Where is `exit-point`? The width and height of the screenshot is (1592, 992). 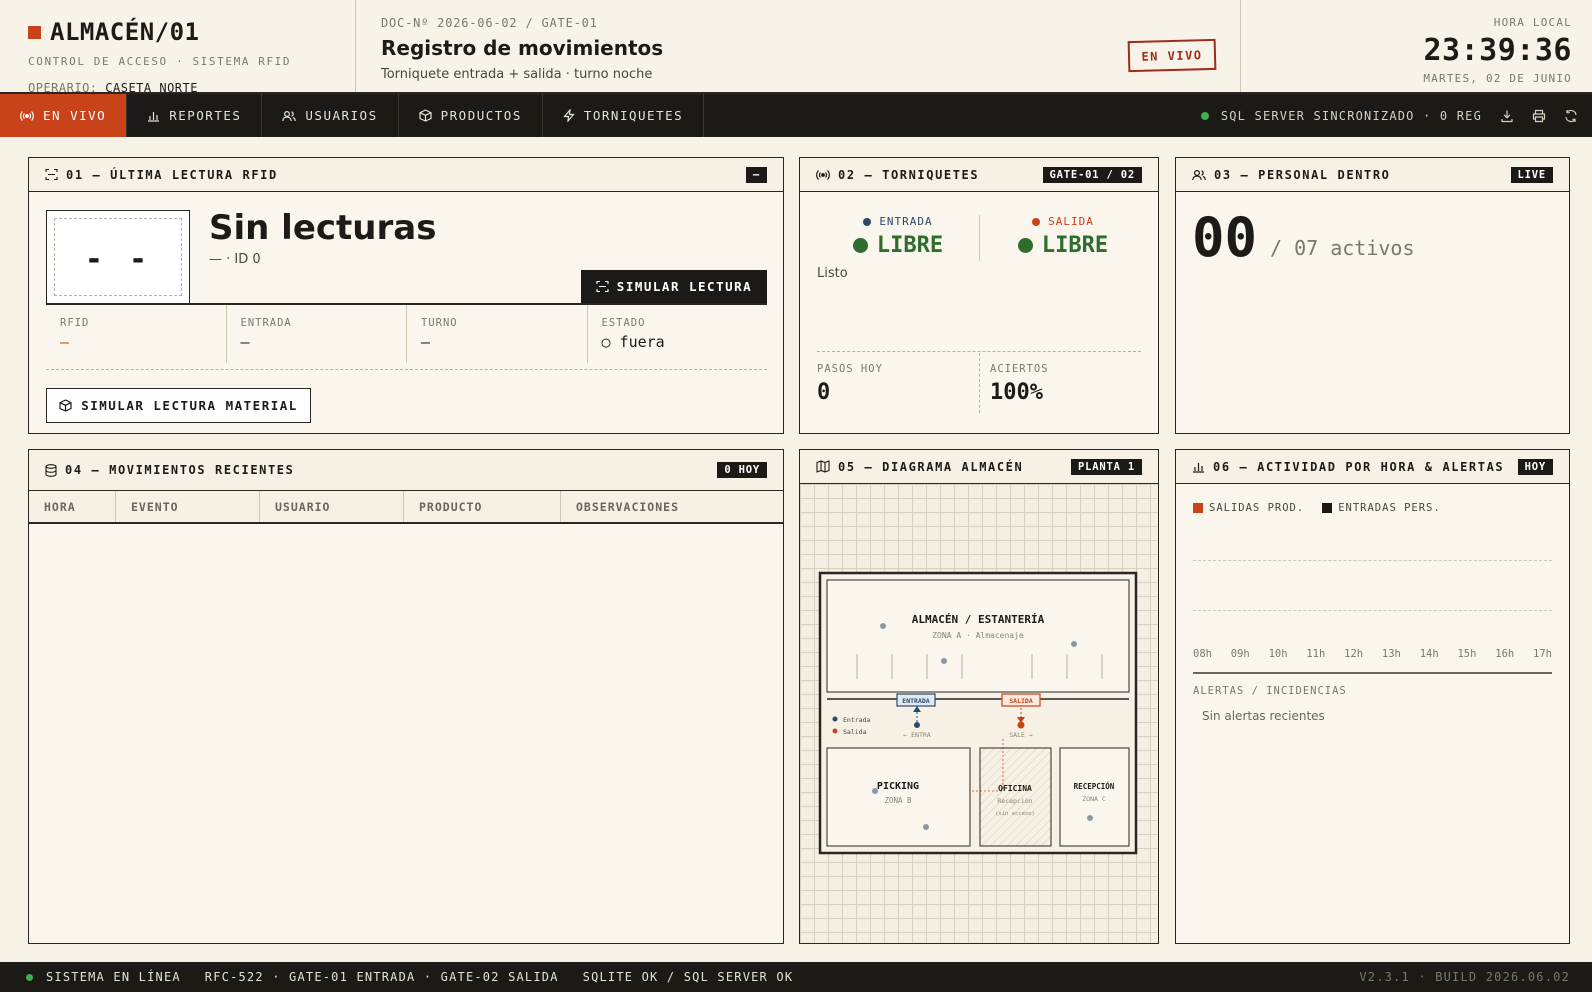
exit-point is located at coordinates (1021, 725).